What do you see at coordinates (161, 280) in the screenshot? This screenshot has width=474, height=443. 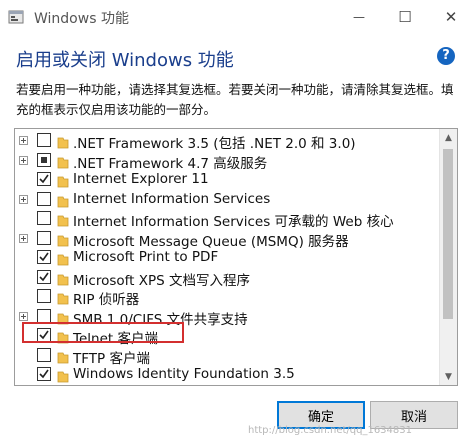 I see `feature-label: Microsoft XPS 文档写入程序` at bounding box center [161, 280].